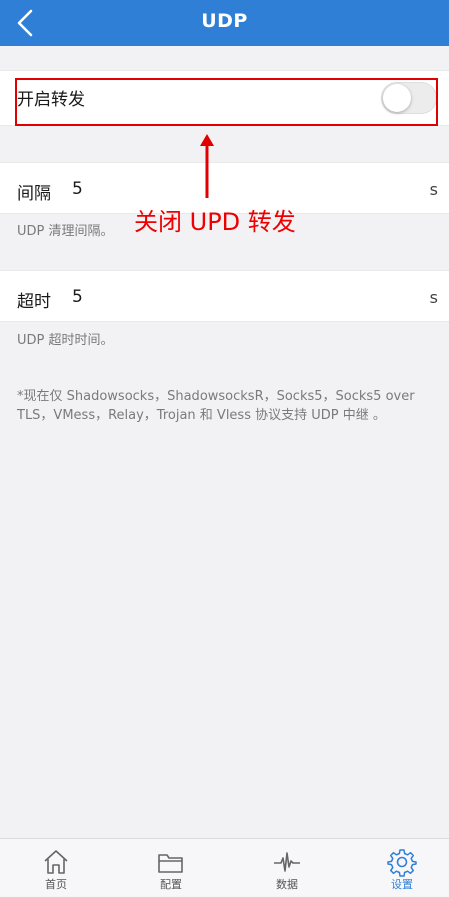 Image resolution: width=449 pixels, height=897 pixels. What do you see at coordinates (224, 98) in the screenshot?
I see `forward-row: 开启转发` at bounding box center [224, 98].